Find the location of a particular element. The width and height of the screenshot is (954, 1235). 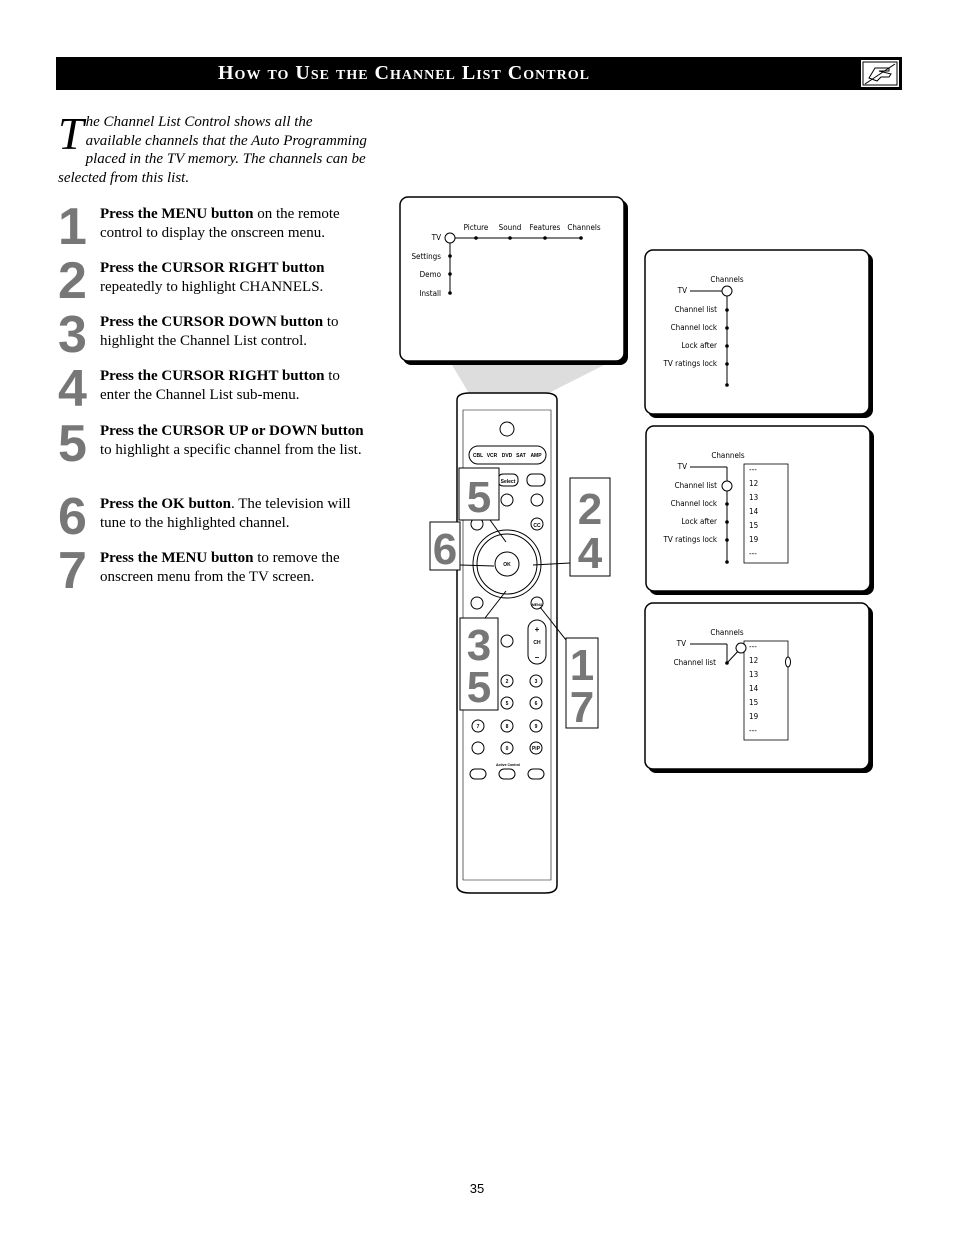

svg-text: Select is located at coordinates (508, 482).